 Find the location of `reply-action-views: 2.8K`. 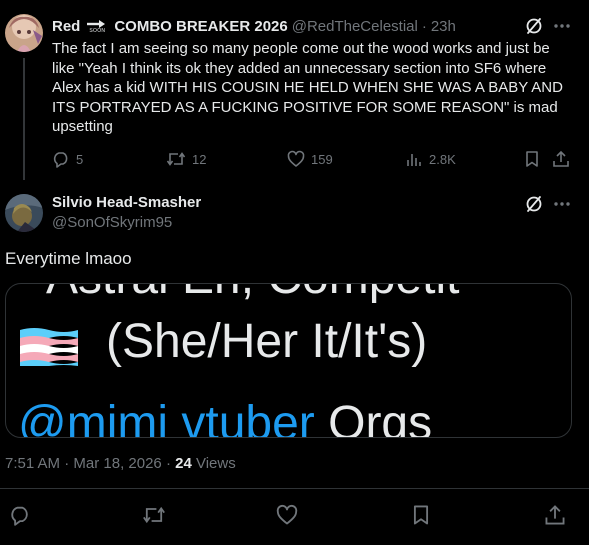

reply-action-views: 2.8K is located at coordinates (430, 159).